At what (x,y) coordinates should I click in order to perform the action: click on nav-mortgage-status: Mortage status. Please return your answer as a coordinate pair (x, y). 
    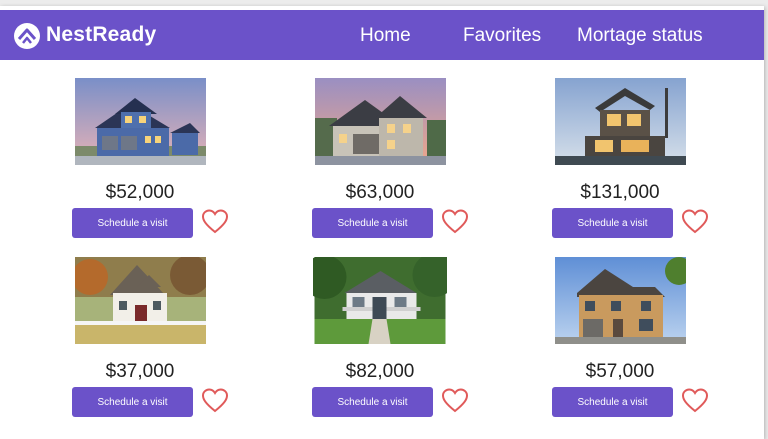
    Looking at the image, I should click on (640, 36).